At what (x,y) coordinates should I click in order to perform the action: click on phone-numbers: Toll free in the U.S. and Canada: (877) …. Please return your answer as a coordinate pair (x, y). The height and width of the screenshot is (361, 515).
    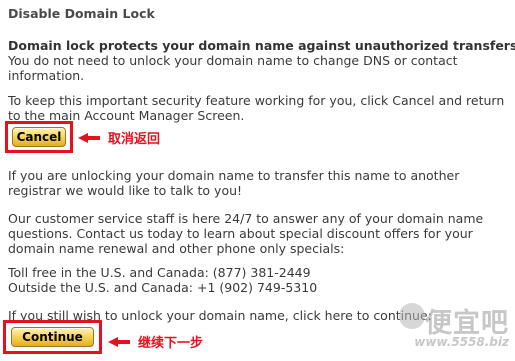
    Looking at the image, I should click on (258, 280).